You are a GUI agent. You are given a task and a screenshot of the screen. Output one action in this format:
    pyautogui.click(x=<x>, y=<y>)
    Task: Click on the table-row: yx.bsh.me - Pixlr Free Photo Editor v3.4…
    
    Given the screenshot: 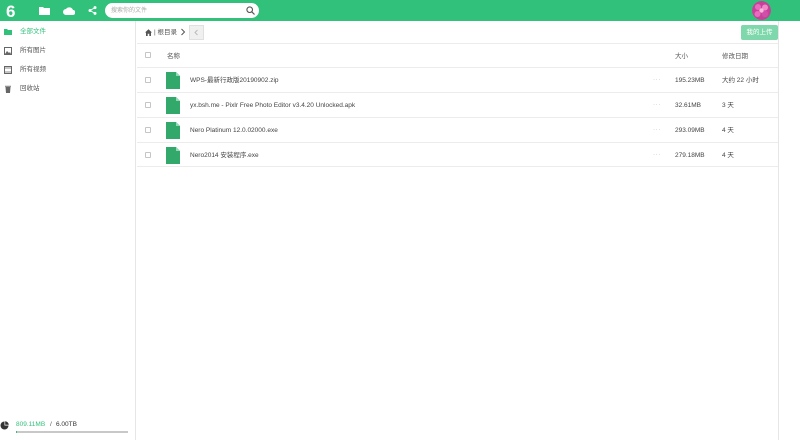 What is the action you would take?
    pyautogui.click(x=457, y=104)
    